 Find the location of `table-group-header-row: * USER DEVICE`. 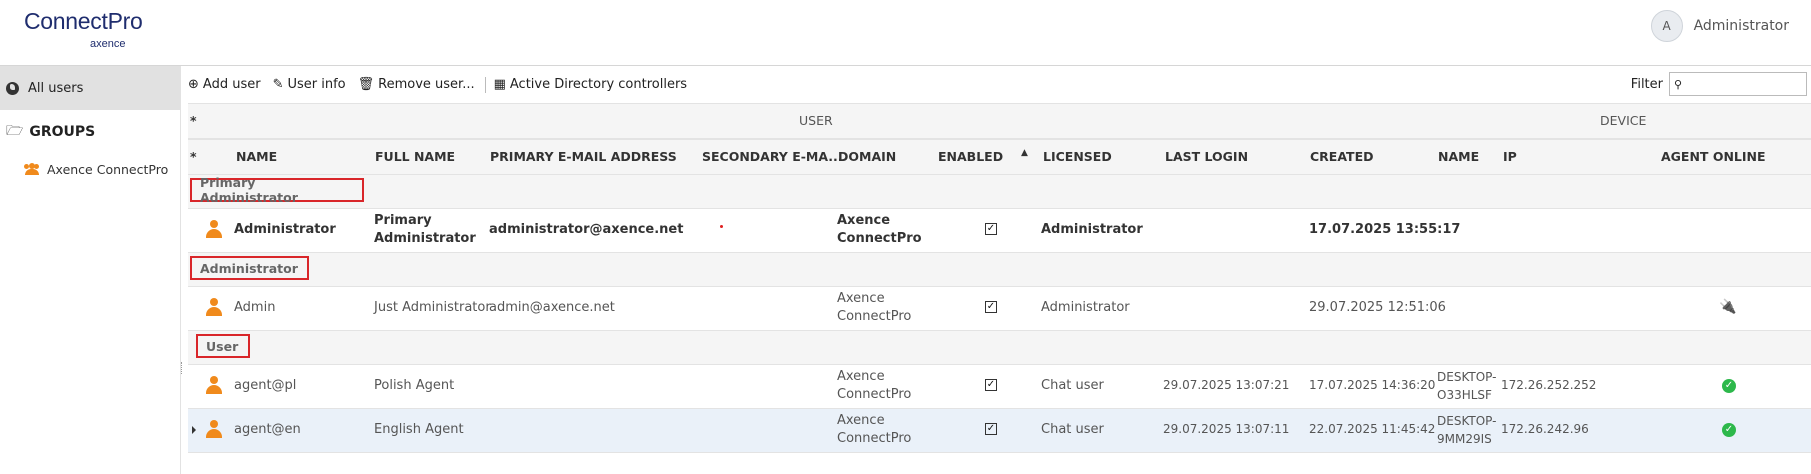

table-group-header-row: * USER DEVICE is located at coordinates (999, 121).